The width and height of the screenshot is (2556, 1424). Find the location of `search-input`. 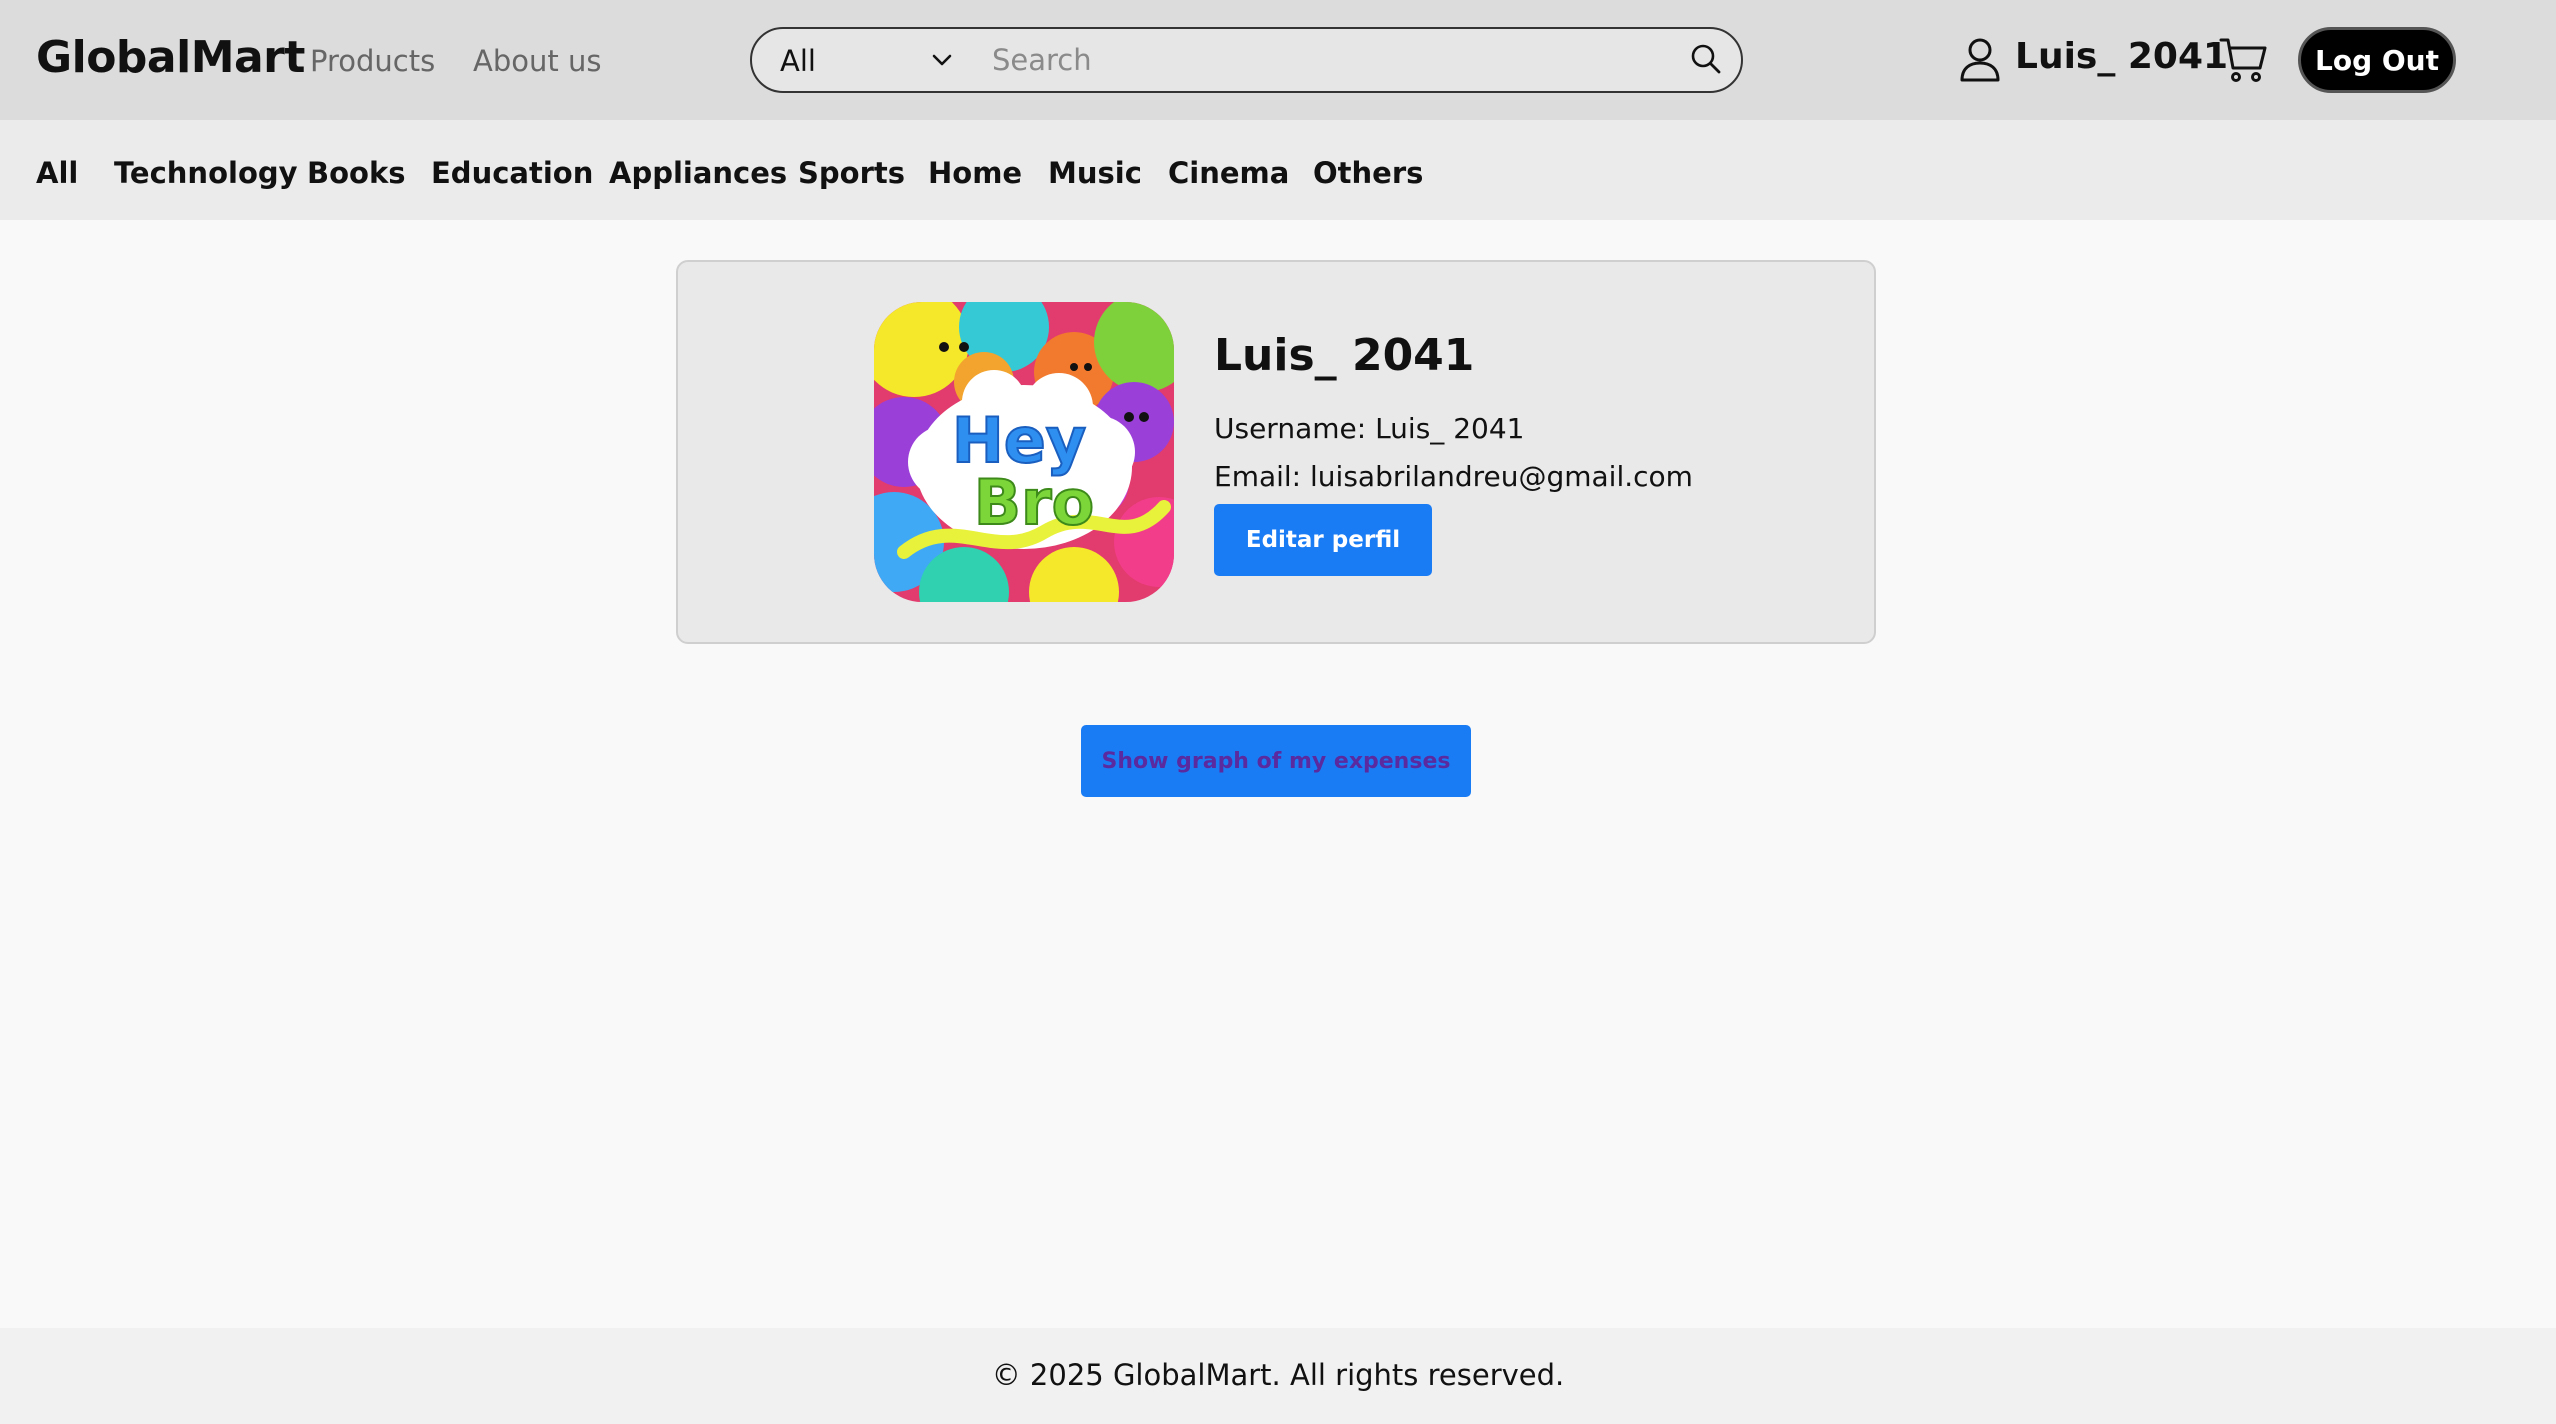

search-input is located at coordinates (1312, 60).